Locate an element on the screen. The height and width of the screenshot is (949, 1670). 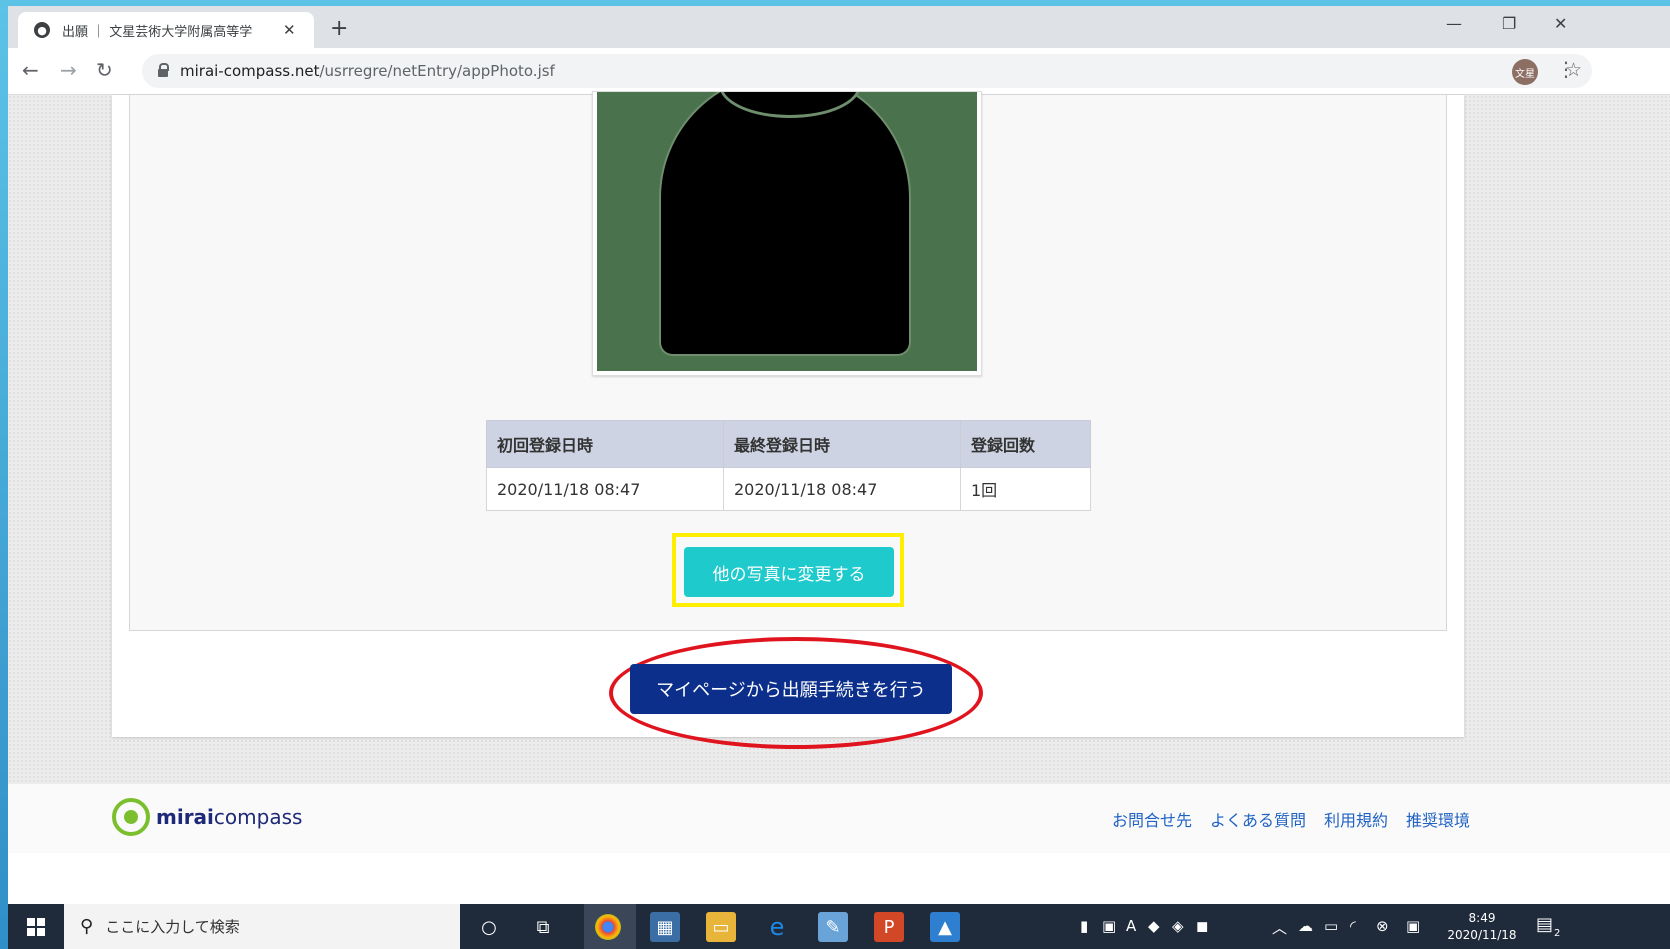
tab-title: 出願 ｜ 文星芸術大学附属高等学 is located at coordinates (157, 32).